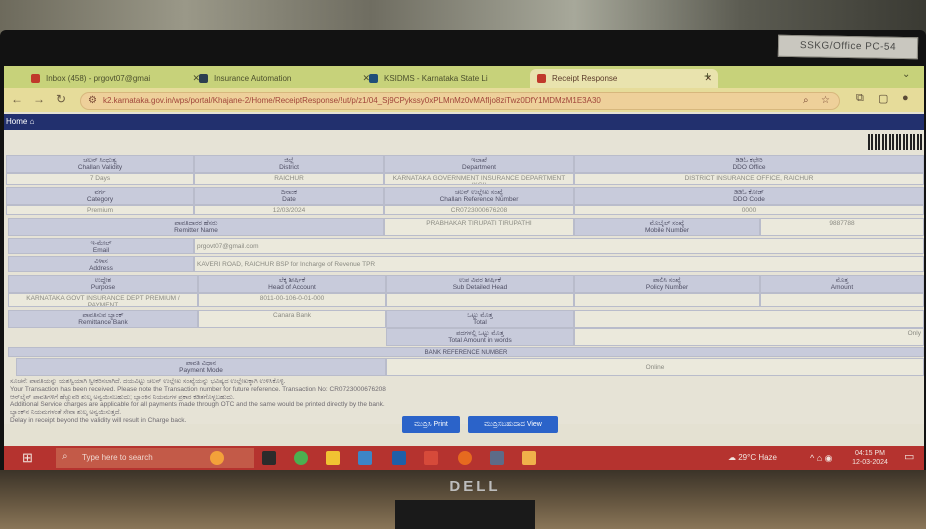 The height and width of the screenshot is (529, 926). What do you see at coordinates (842, 284) in the screenshot?
I see `amount-header: ಮೊತ್ತ Amount` at bounding box center [842, 284].